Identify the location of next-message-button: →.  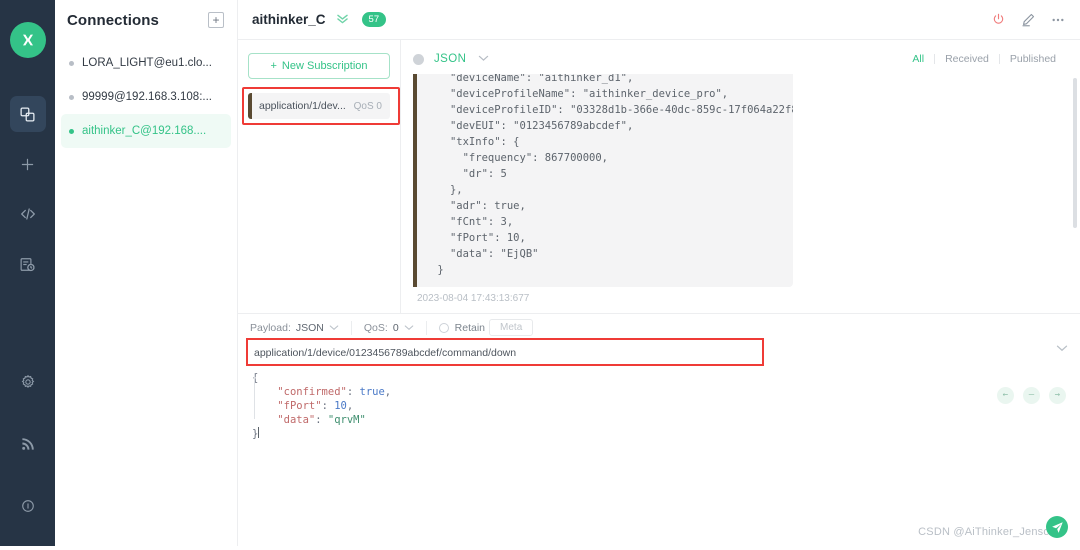
(1057, 395).